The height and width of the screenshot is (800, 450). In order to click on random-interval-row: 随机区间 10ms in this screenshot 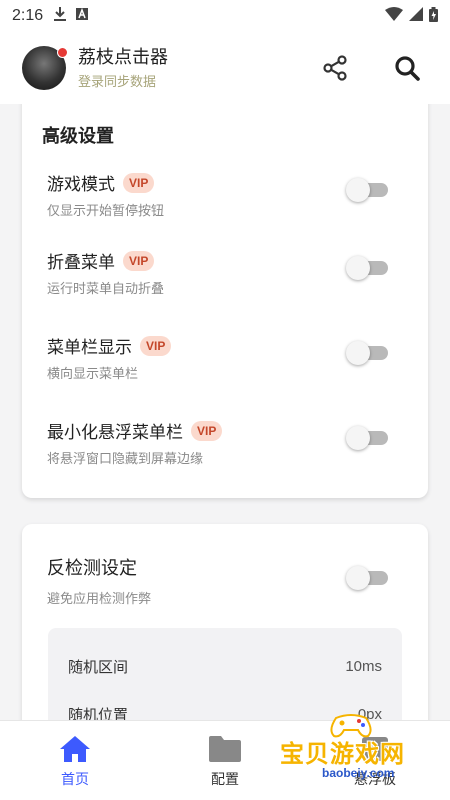, I will do `click(225, 666)`.